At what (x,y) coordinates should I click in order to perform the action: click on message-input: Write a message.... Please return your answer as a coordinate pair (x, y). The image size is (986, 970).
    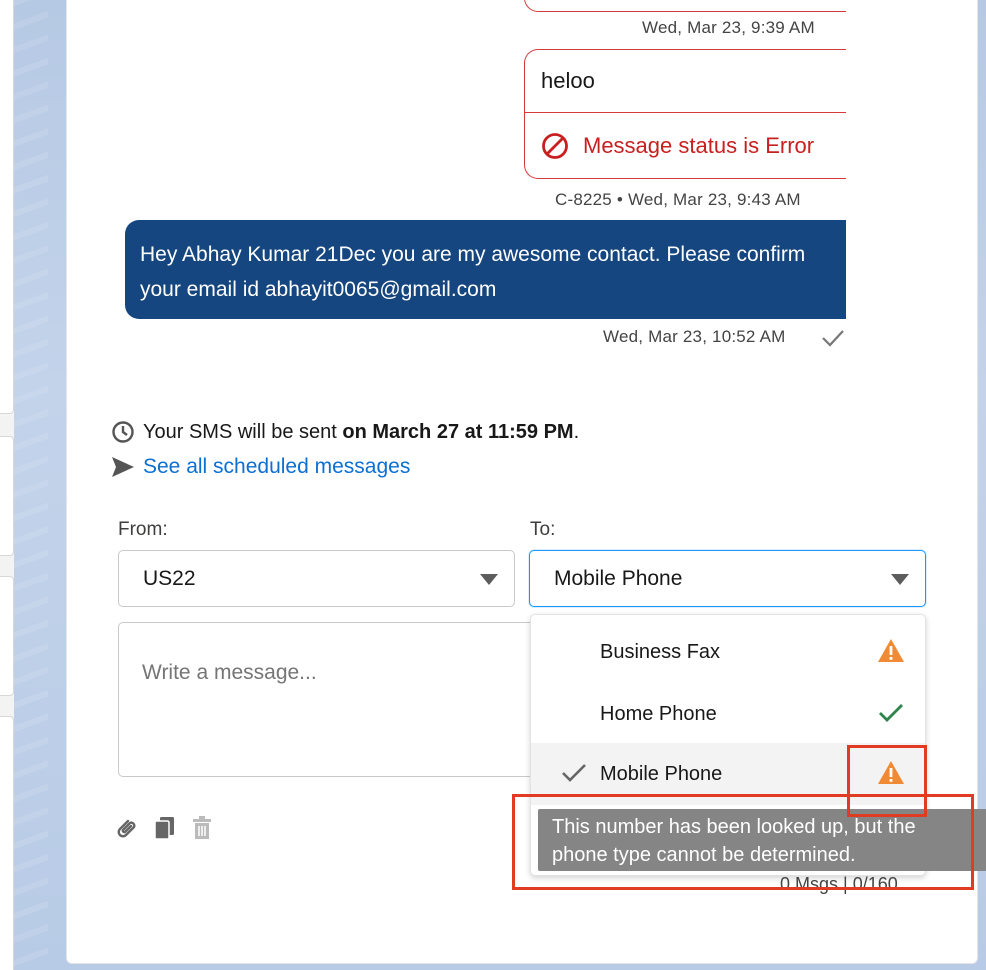
    Looking at the image, I should click on (328, 699).